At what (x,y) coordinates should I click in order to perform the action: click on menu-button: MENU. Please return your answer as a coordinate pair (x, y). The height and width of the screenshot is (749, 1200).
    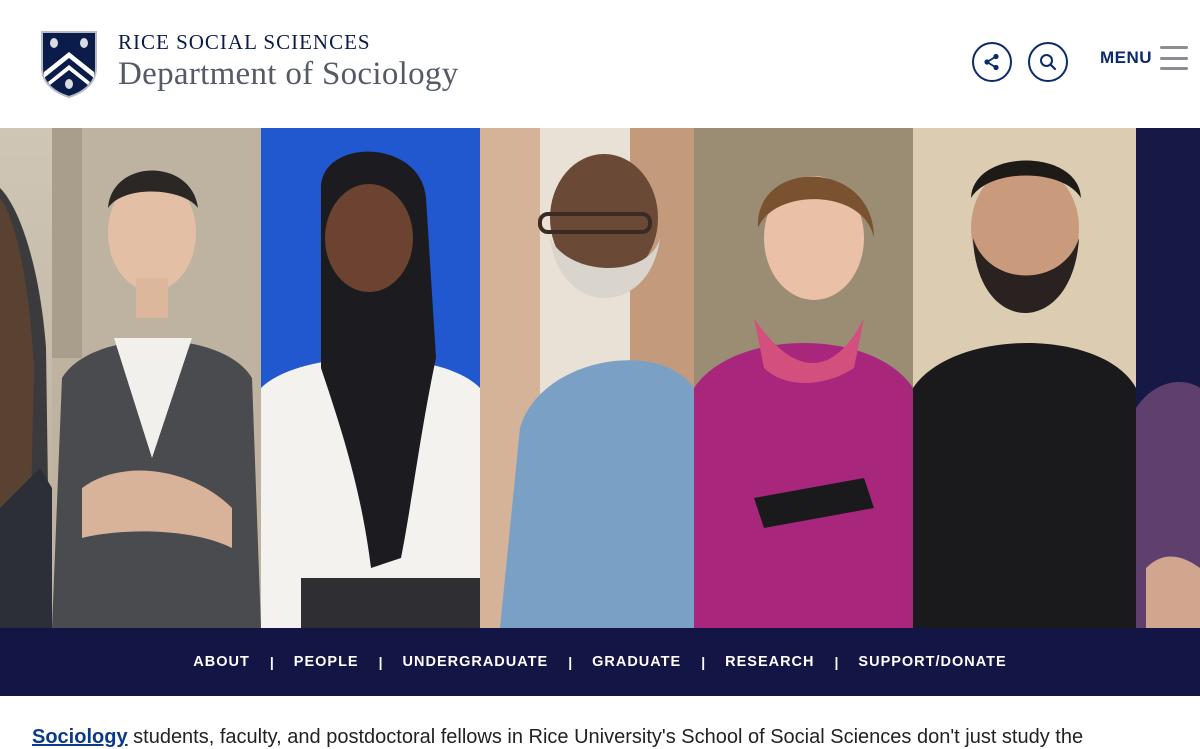
    Looking at the image, I should click on (1144, 58).